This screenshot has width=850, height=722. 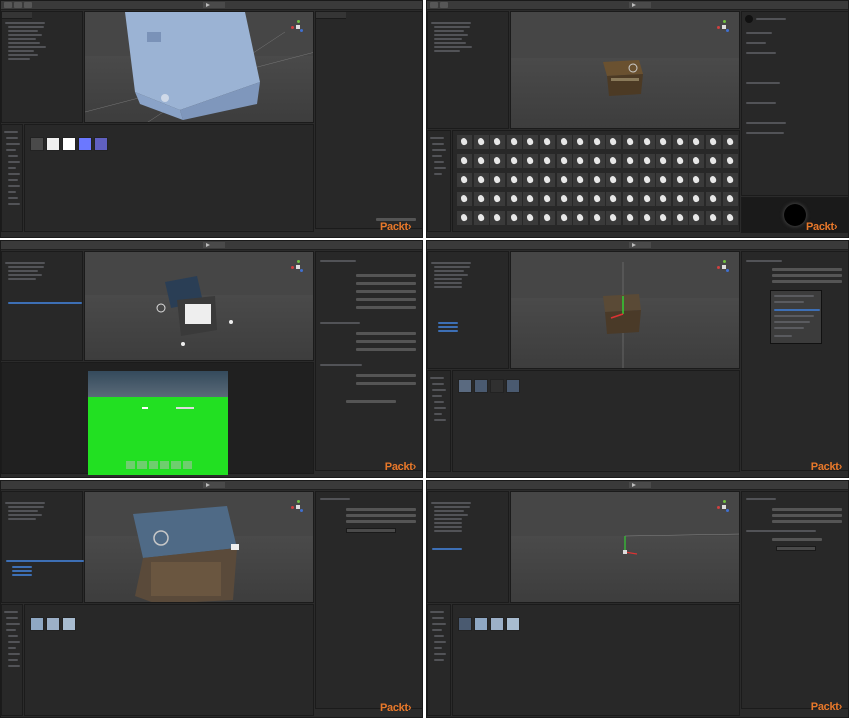 What do you see at coordinates (797, 310) in the screenshot?
I see `menu-item-highlighted` at bounding box center [797, 310].